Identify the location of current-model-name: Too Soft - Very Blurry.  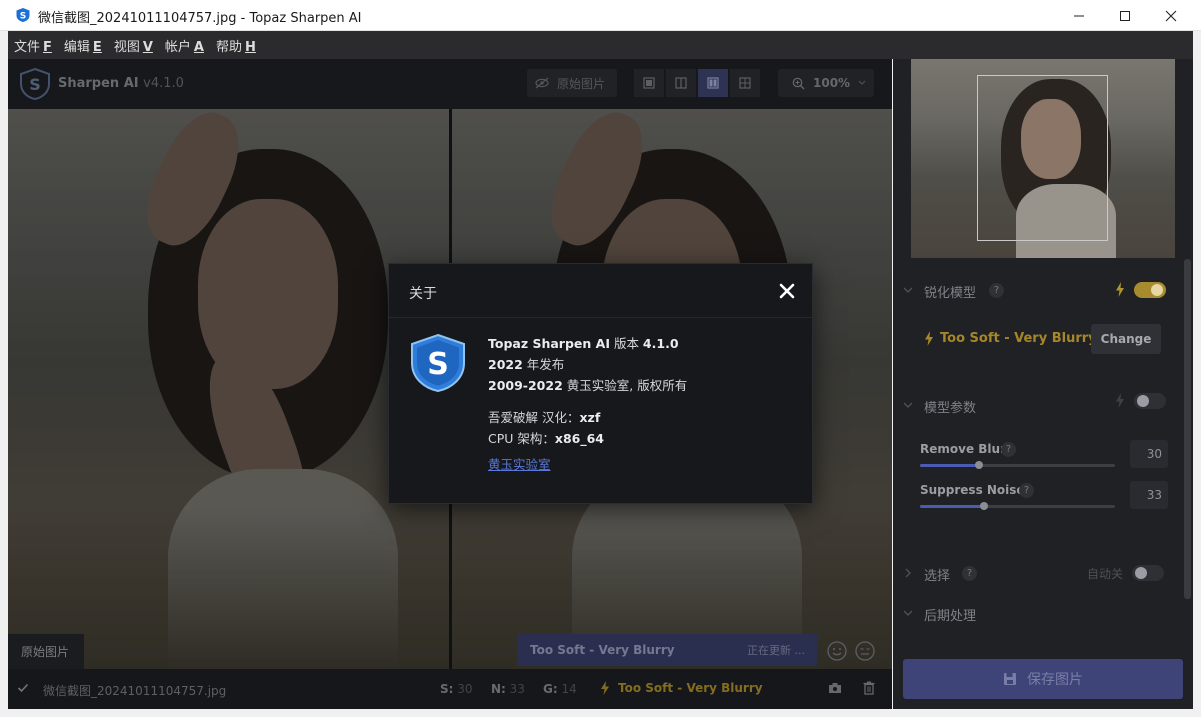
(1010, 338).